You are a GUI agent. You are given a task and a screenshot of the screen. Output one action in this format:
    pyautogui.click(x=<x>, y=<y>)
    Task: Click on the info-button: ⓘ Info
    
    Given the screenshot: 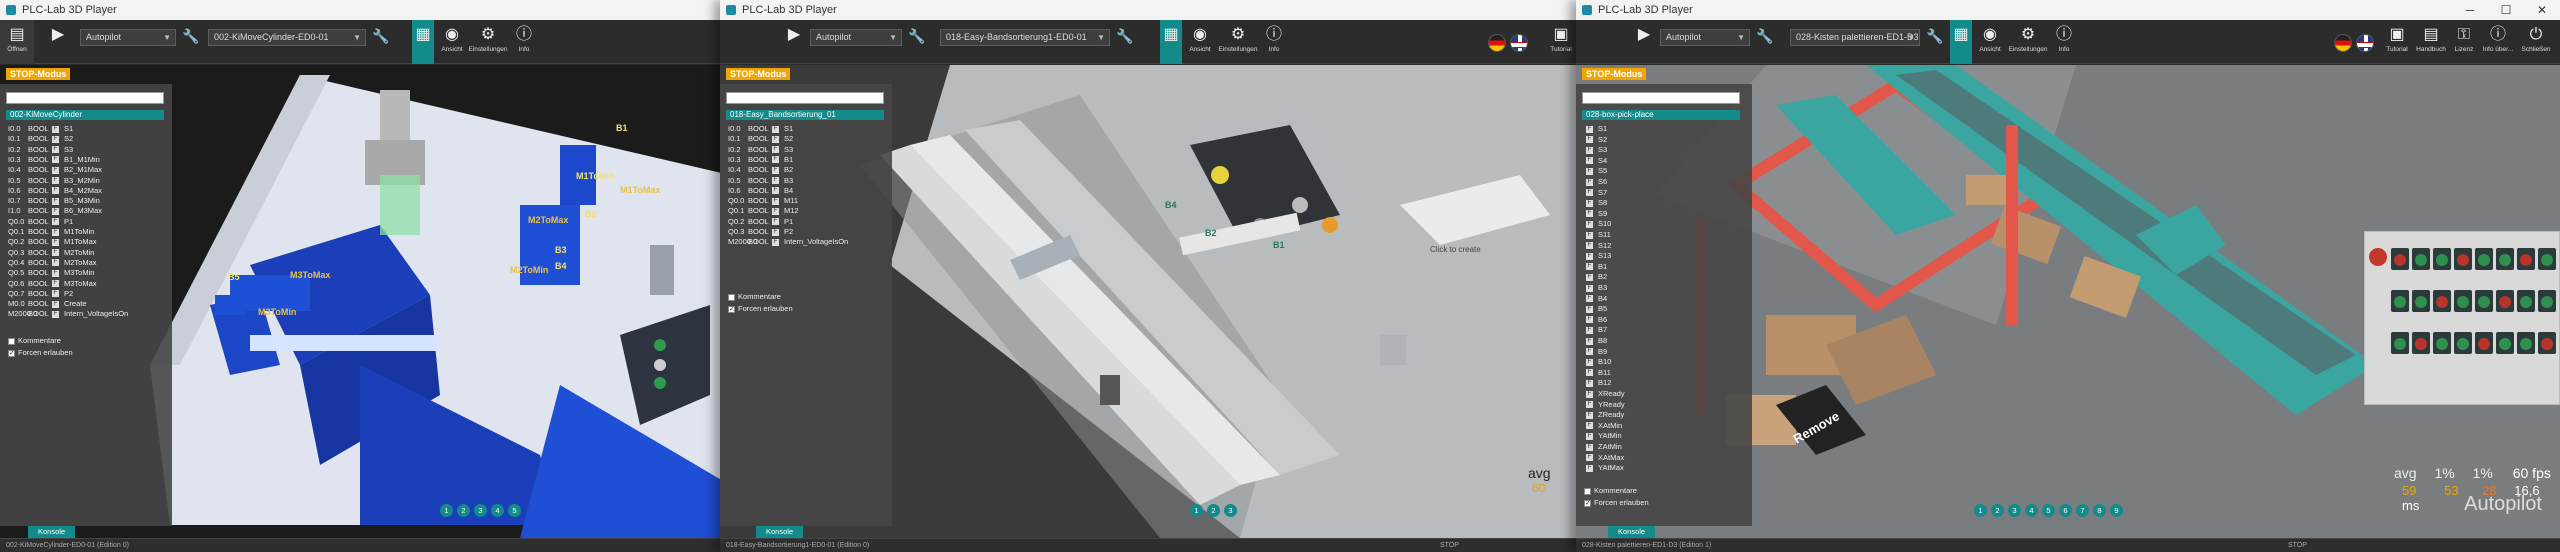 What is the action you would take?
    pyautogui.click(x=524, y=42)
    